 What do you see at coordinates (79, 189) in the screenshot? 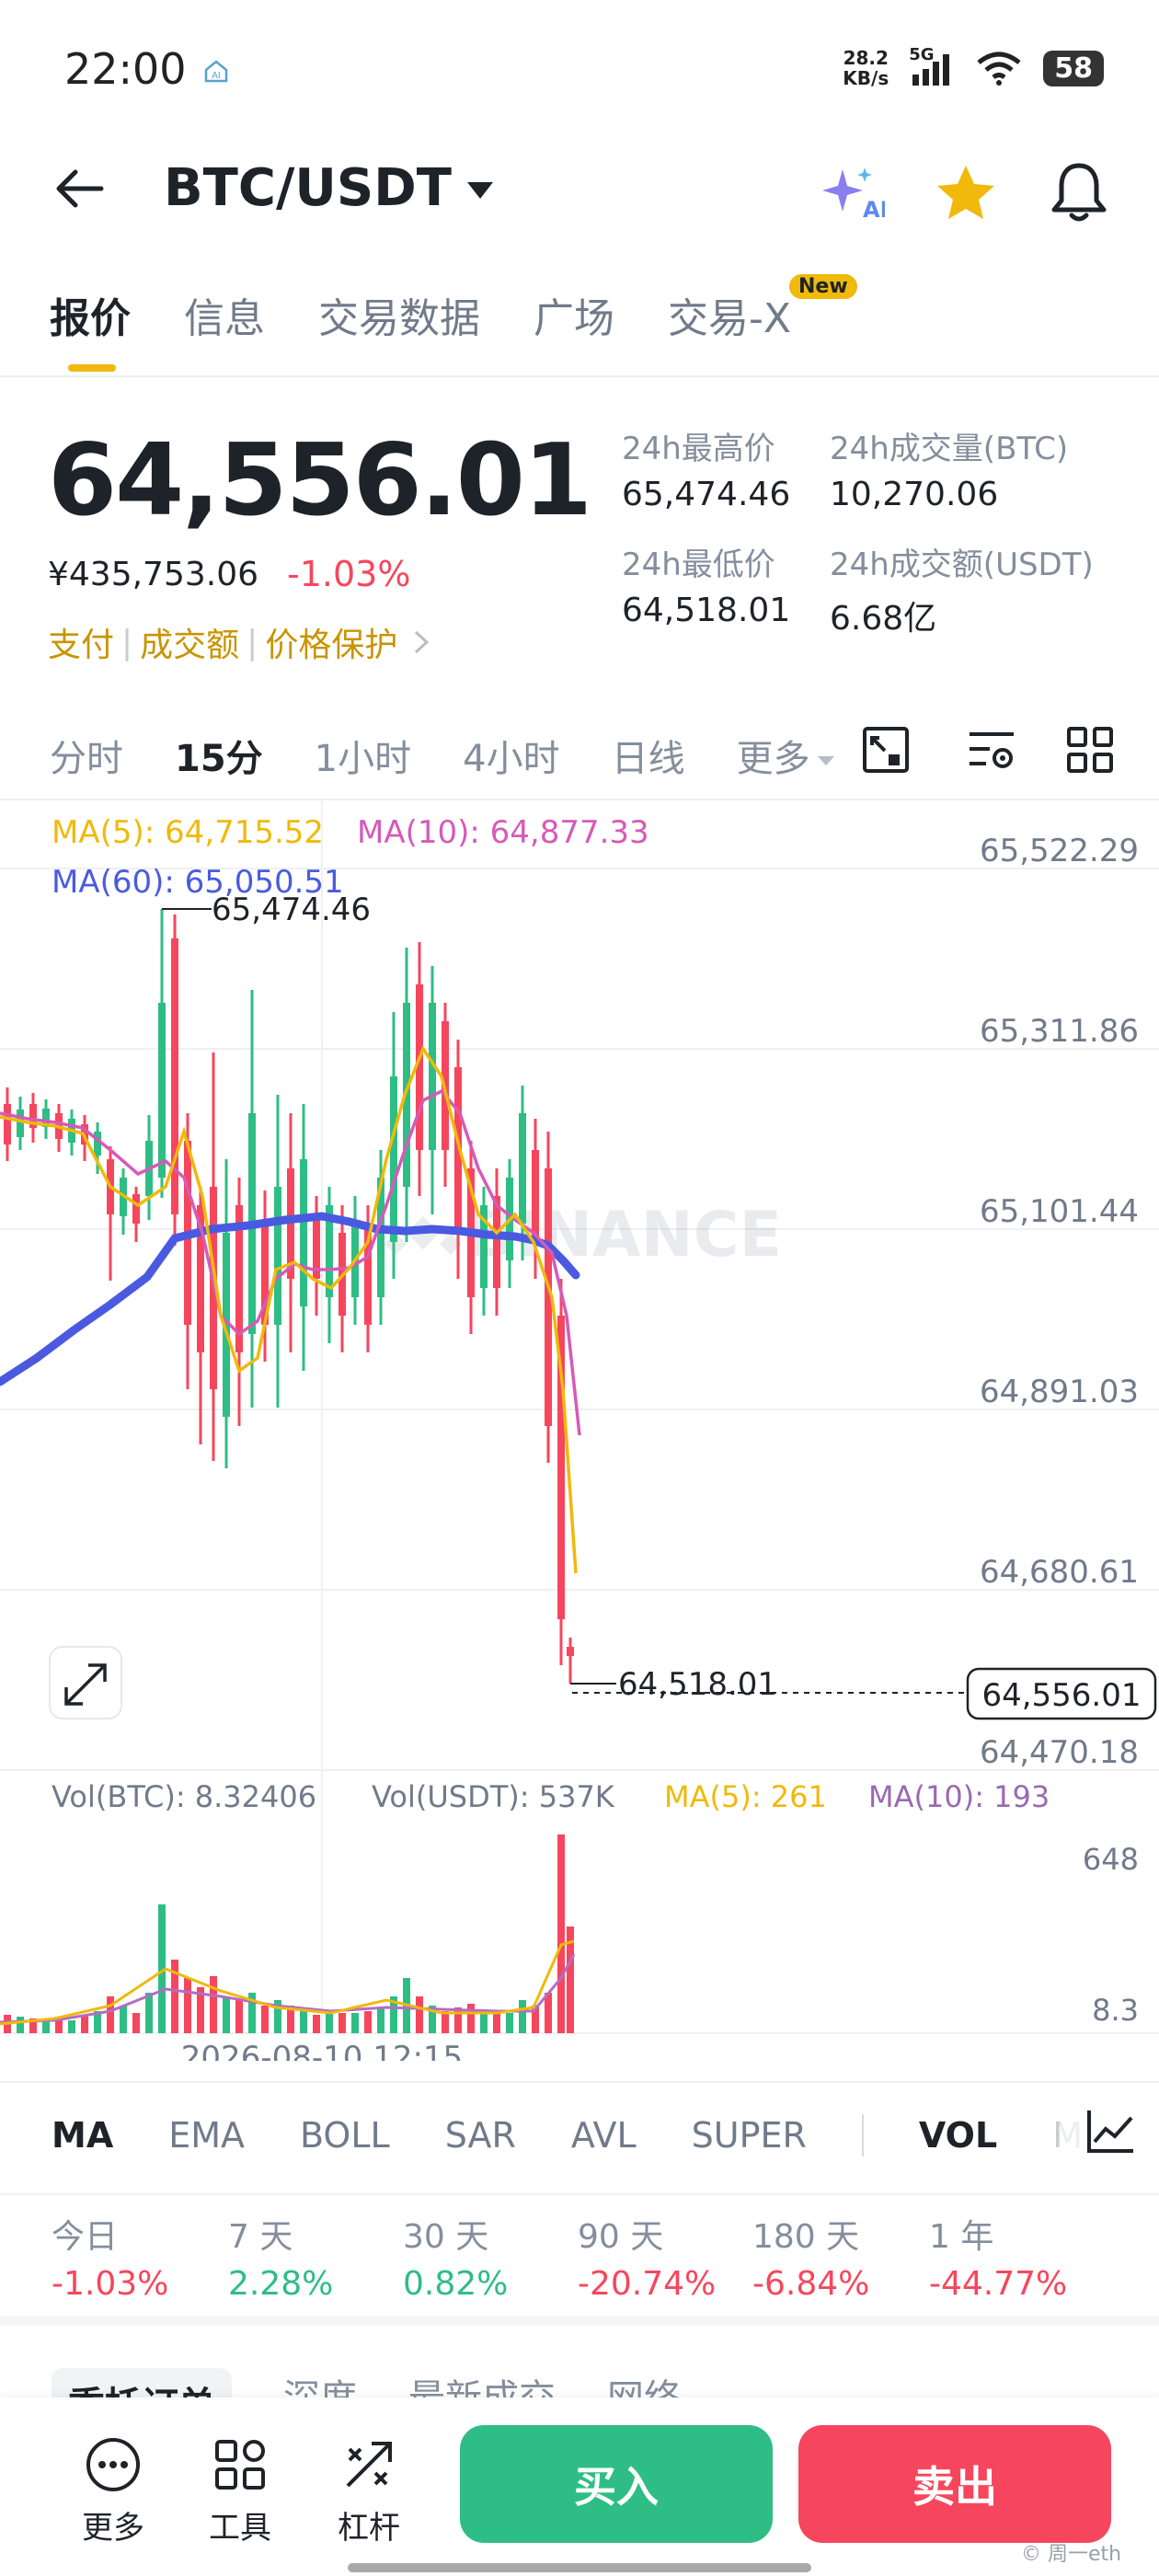
I see `back-arrow-icon` at bounding box center [79, 189].